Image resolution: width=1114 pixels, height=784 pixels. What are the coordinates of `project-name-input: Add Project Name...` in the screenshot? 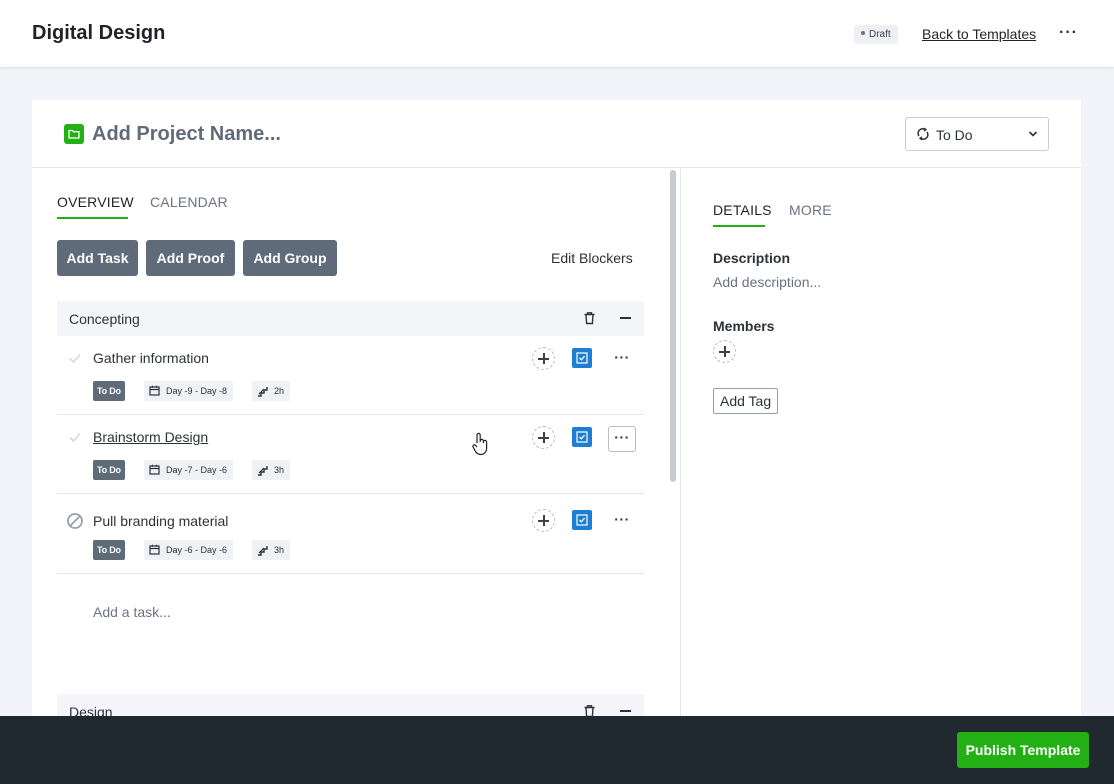 It's located at (186, 134).